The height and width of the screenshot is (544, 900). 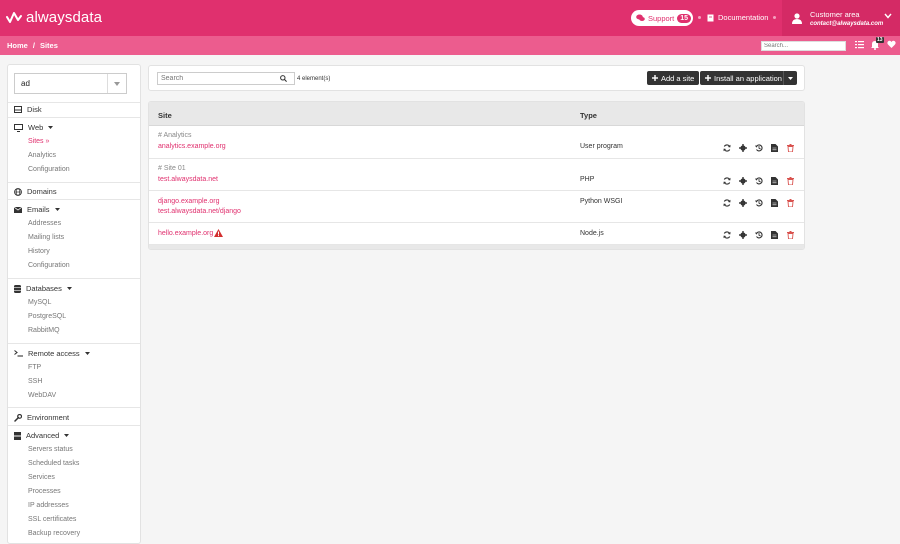 I want to click on add-site-button: Add a site, so click(x=673, y=78).